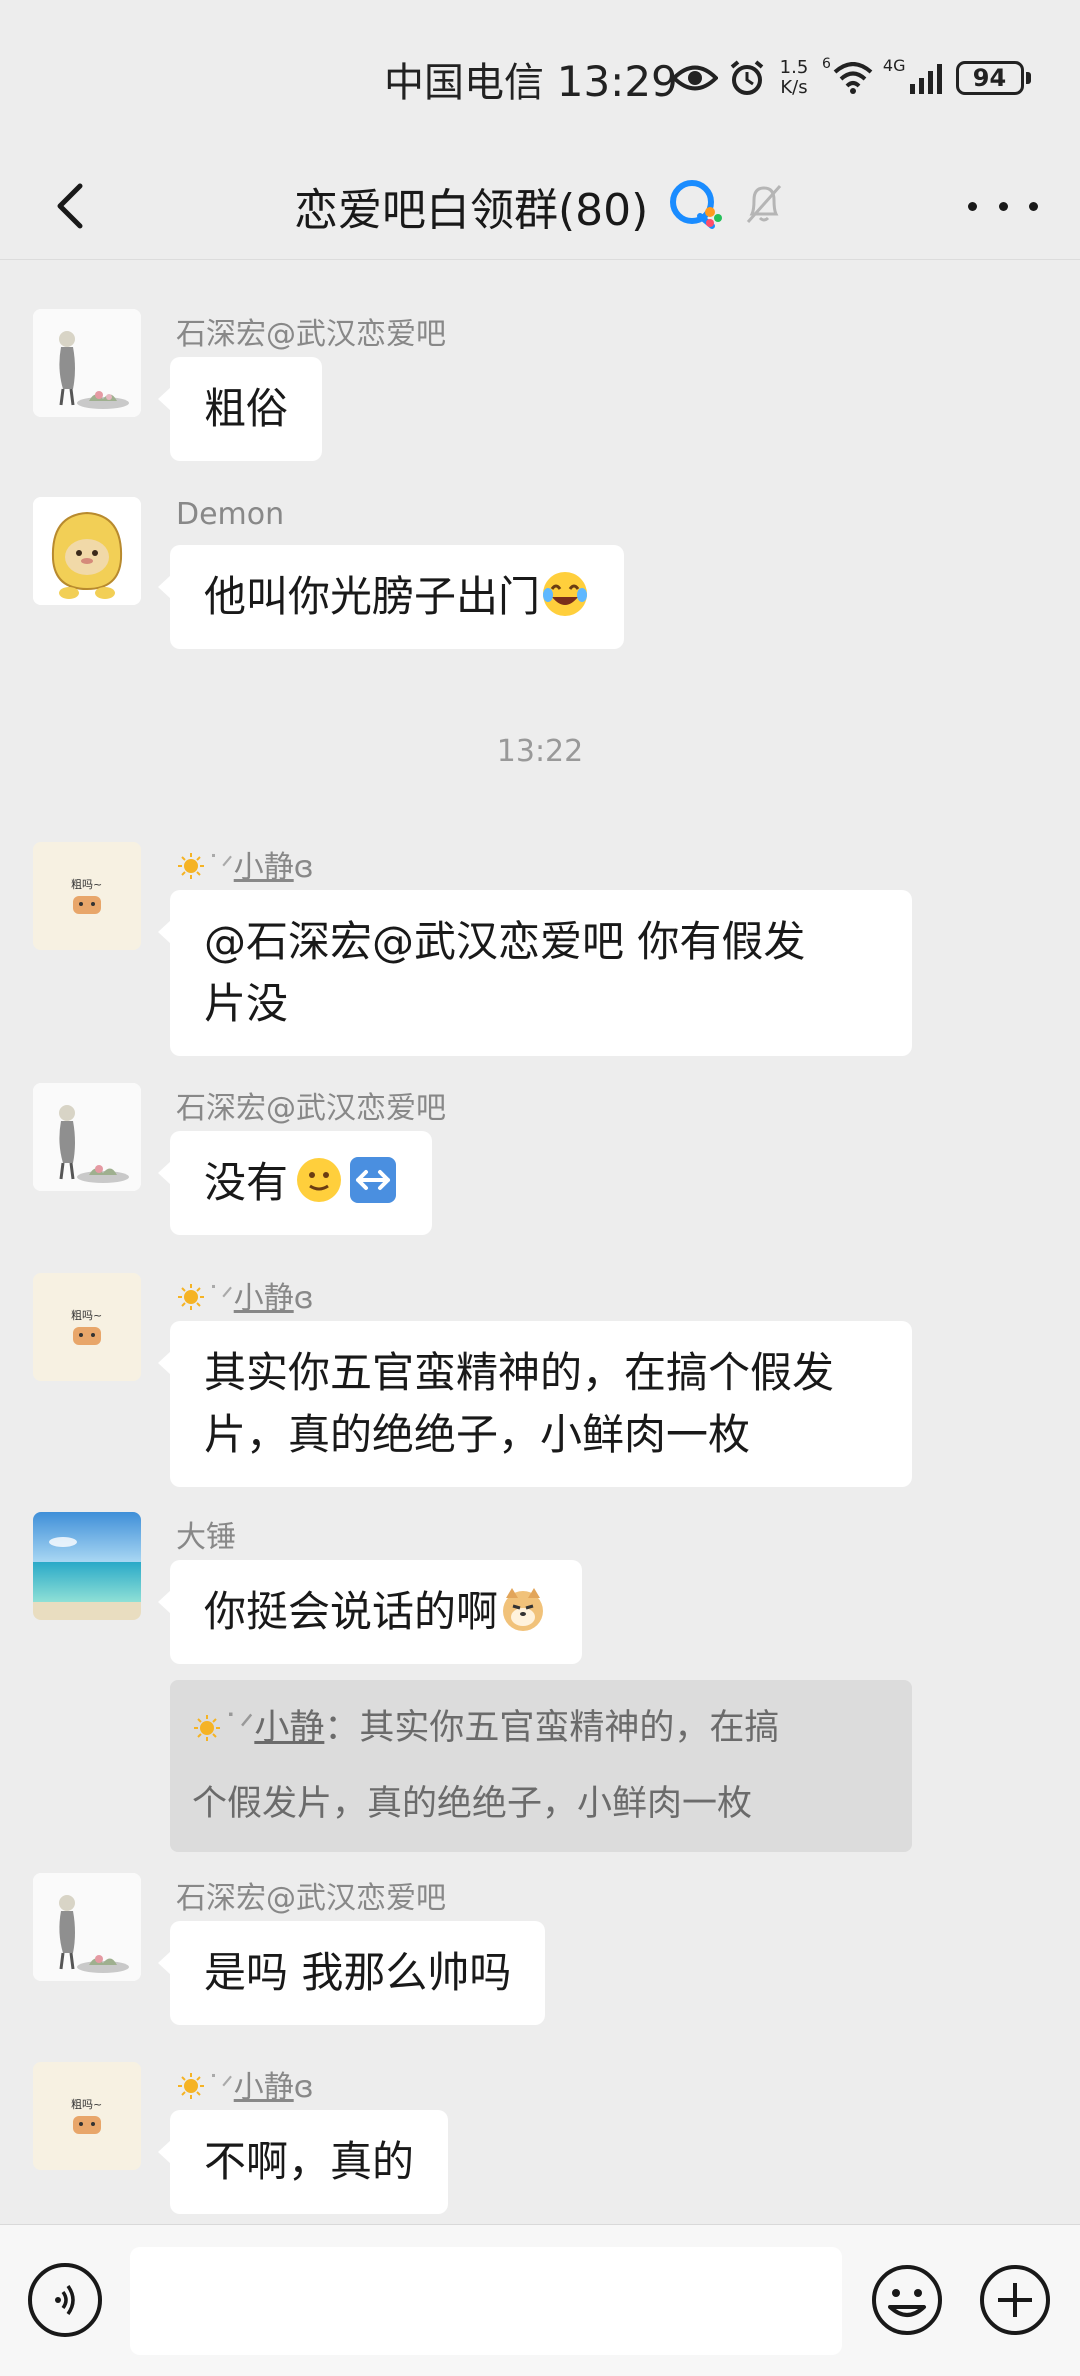 Image resolution: width=1080 pixels, height=2376 pixels. What do you see at coordinates (794, 67) in the screenshot?
I see `net-speed-value: 1.5` at bounding box center [794, 67].